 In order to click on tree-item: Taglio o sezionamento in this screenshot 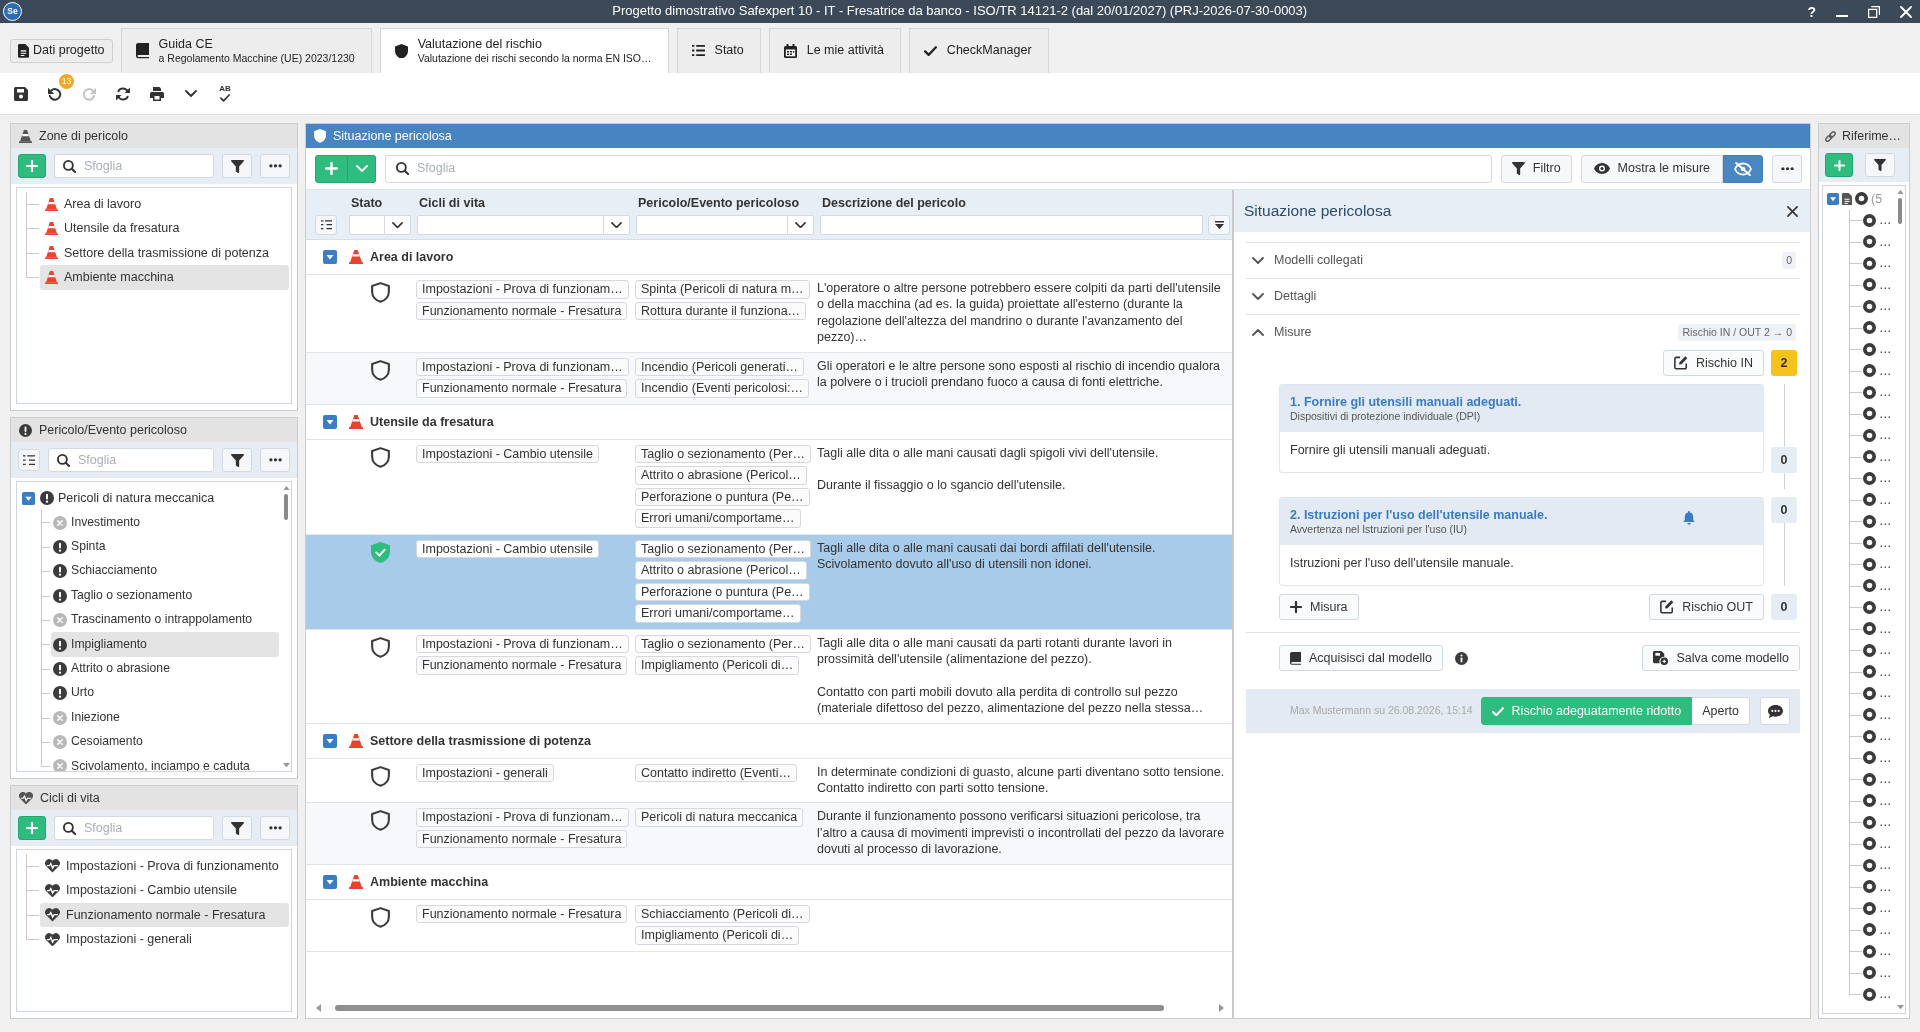, I will do `click(165, 595)`.